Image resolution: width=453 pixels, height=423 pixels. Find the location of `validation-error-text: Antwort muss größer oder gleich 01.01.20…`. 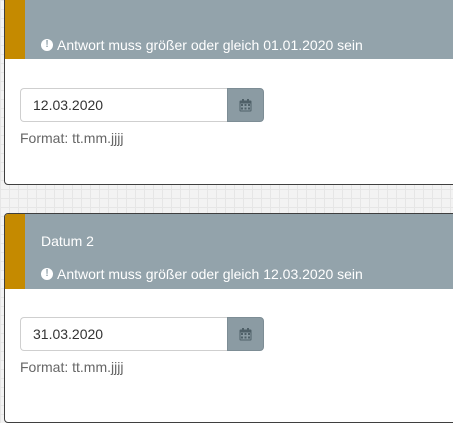

validation-error-text: Antwort muss größer oder gleich 01.01.20… is located at coordinates (210, 45).